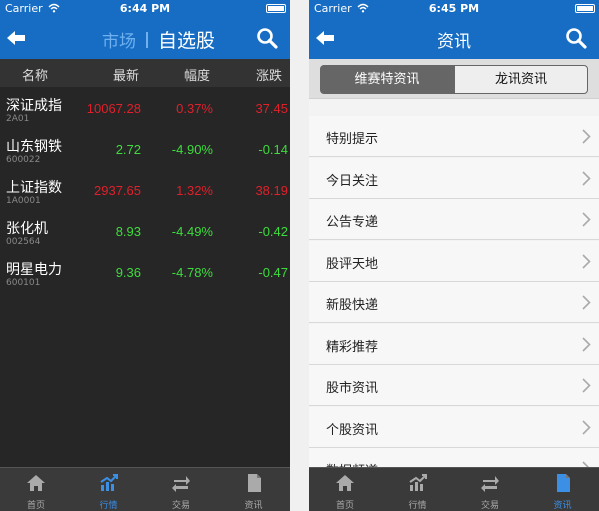 The width and height of the screenshot is (599, 511). I want to click on status-bar: Carrier 6:45 PM, so click(454, 8).